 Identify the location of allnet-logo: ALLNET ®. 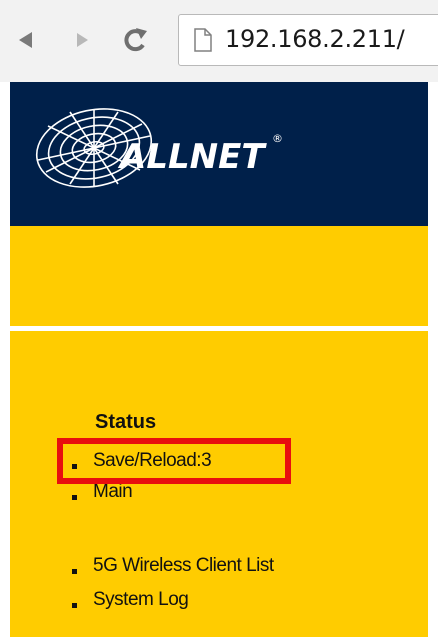
(159, 148).